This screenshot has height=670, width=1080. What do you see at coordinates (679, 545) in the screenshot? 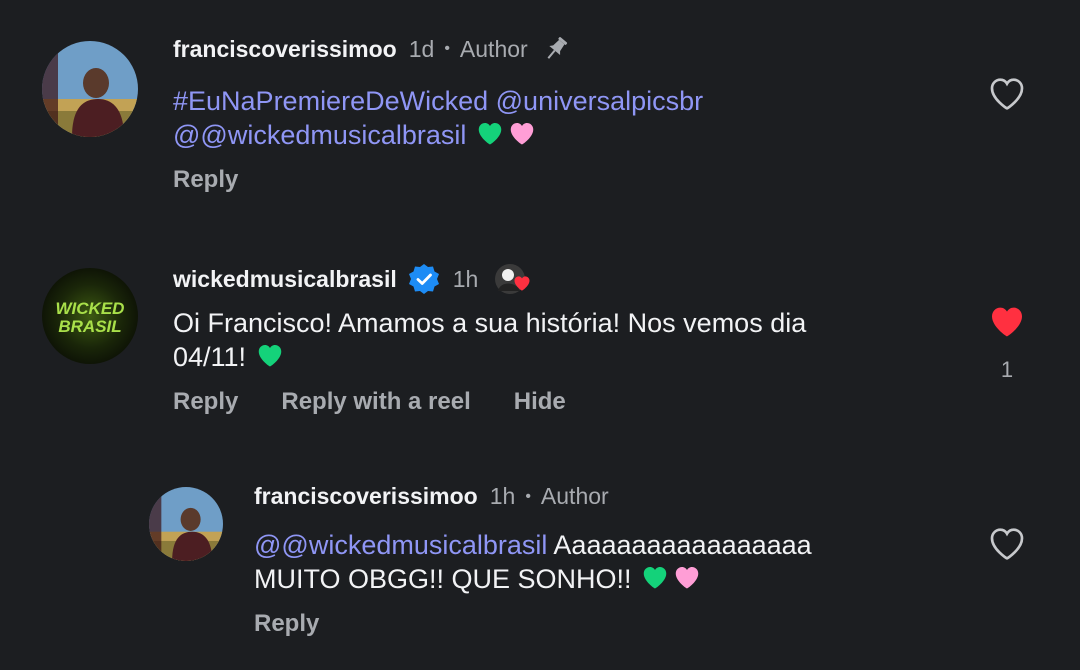
I see `comment-text-part: Aaaaaaaaaaaaaaaaa` at bounding box center [679, 545].